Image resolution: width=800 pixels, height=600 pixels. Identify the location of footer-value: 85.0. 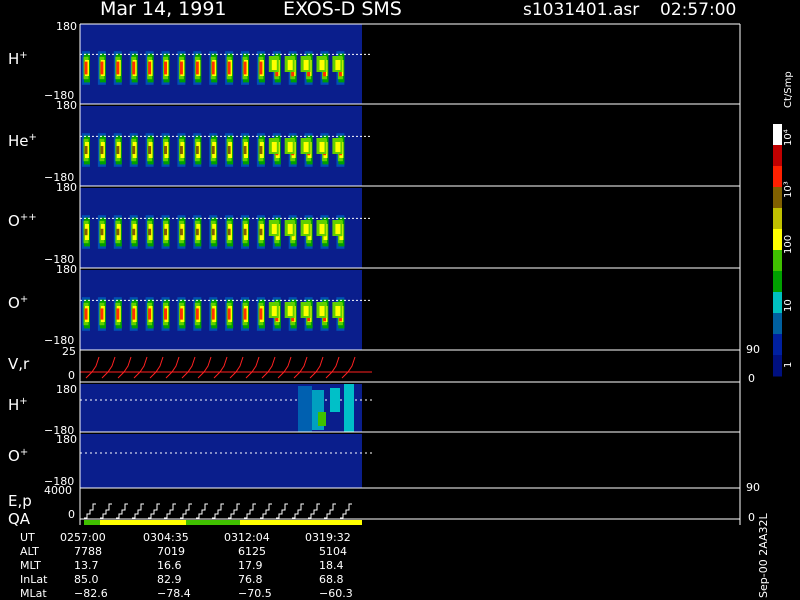
(86, 579).